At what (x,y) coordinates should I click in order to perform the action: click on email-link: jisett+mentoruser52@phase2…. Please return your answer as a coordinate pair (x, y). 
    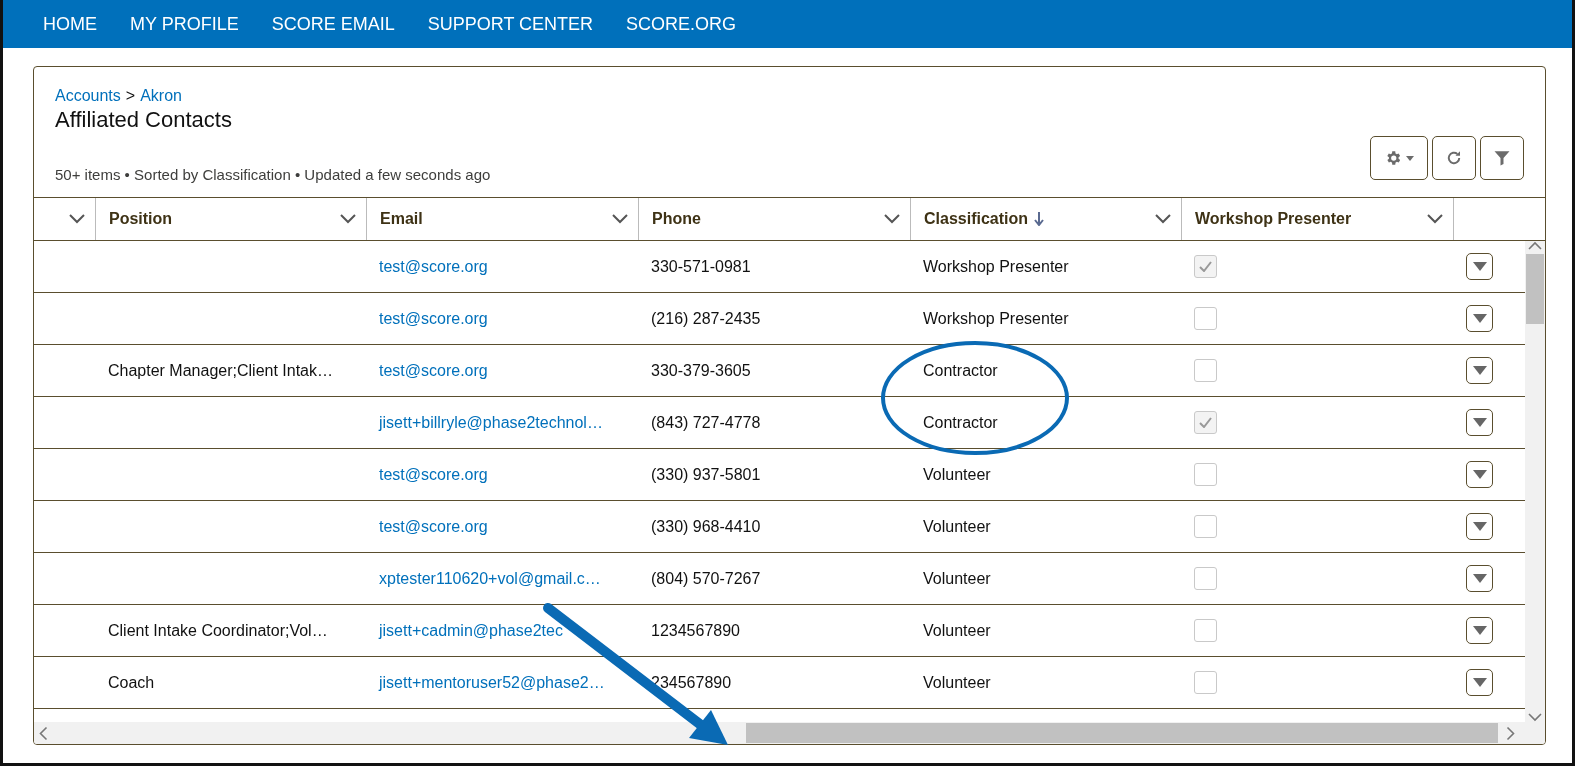
    Looking at the image, I should click on (503, 682).